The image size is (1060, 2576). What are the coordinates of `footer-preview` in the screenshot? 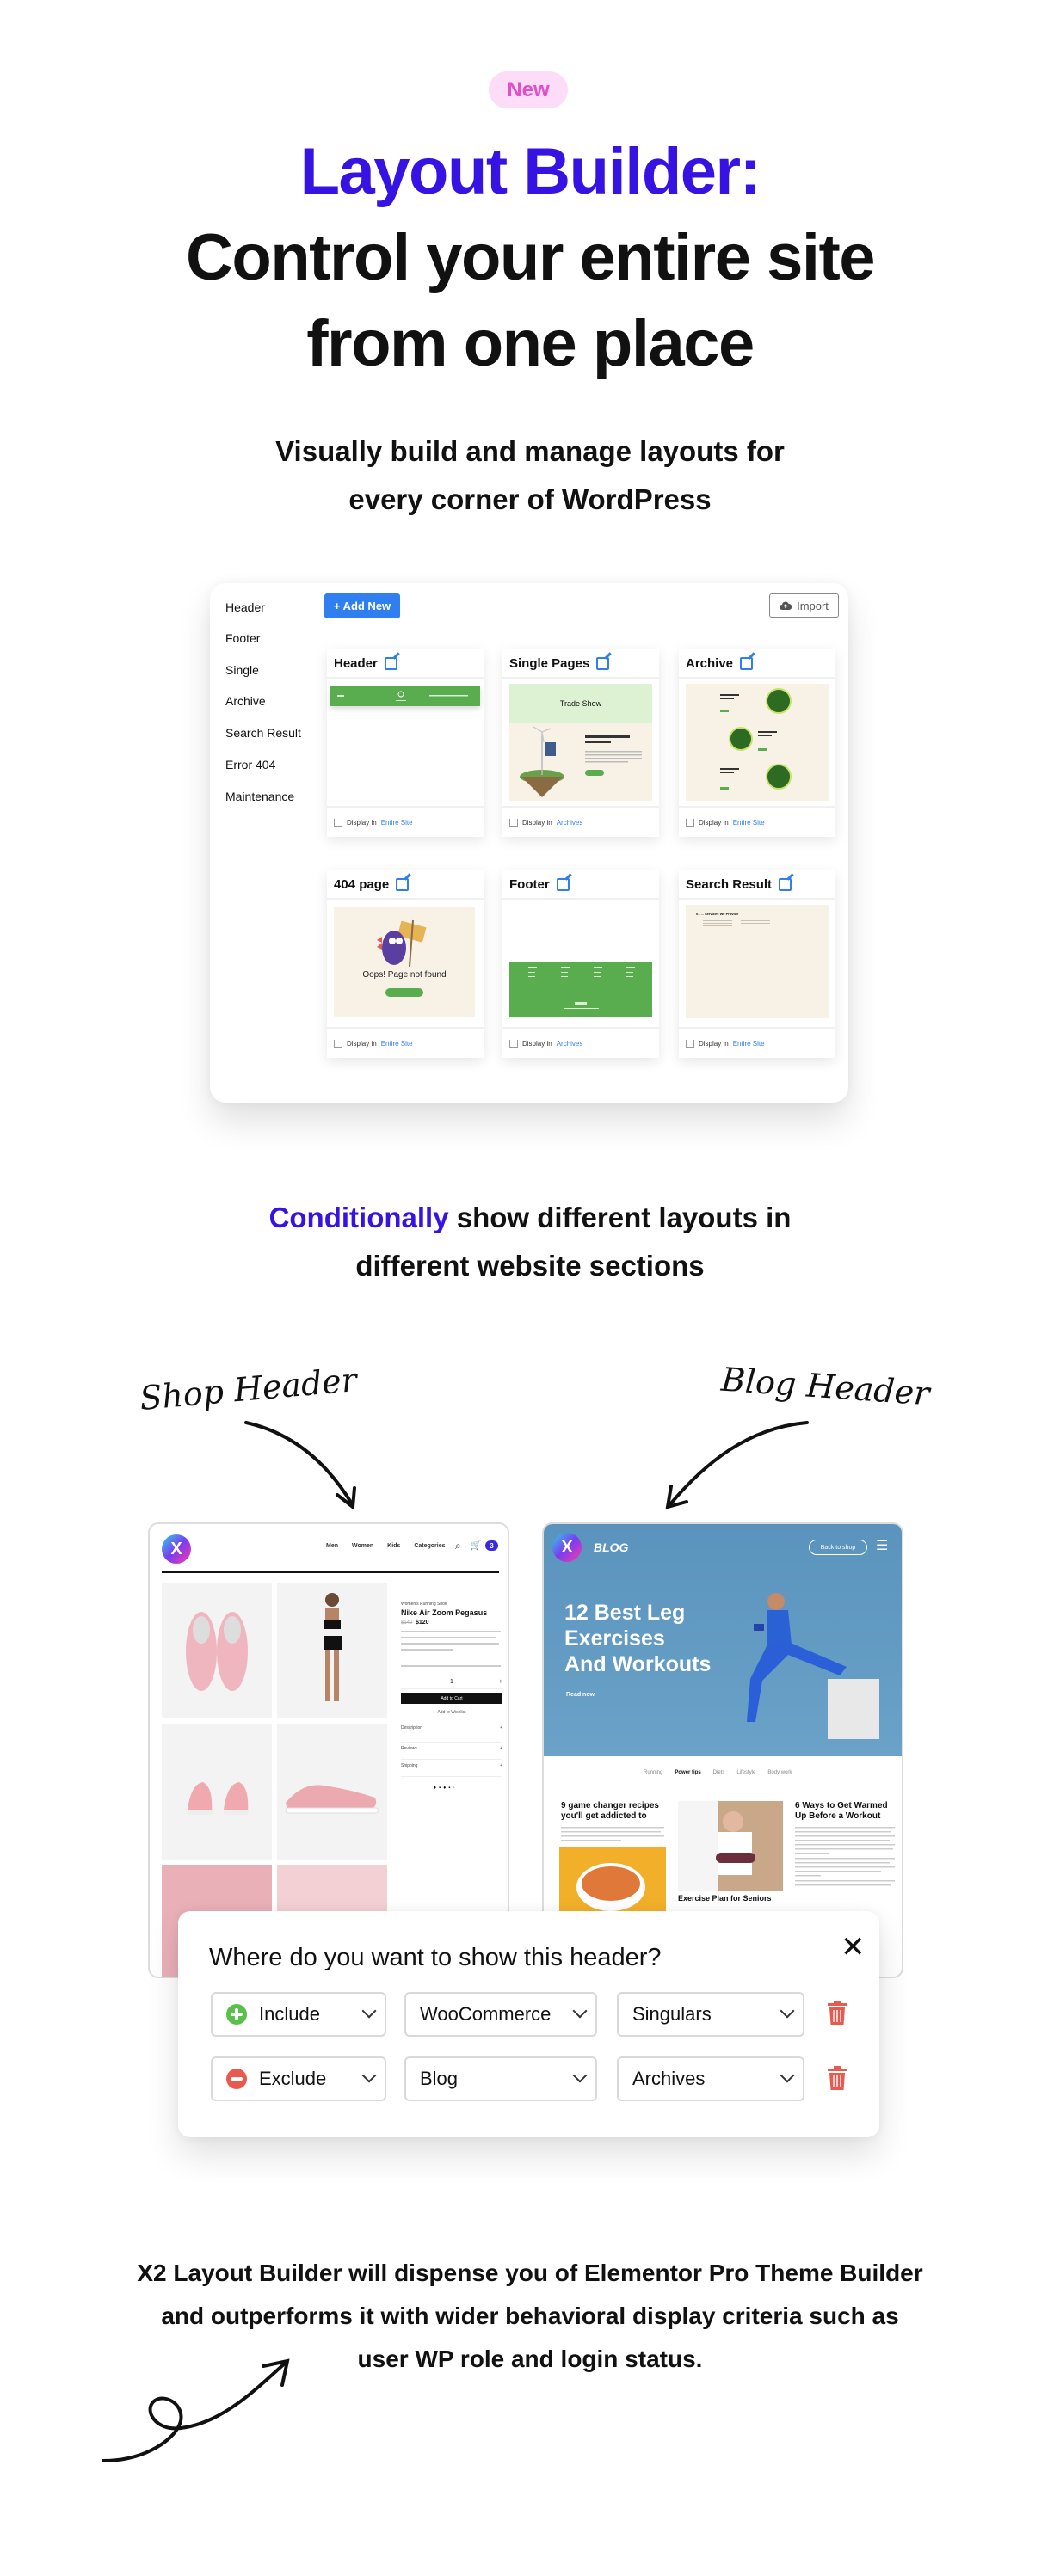 It's located at (580, 989).